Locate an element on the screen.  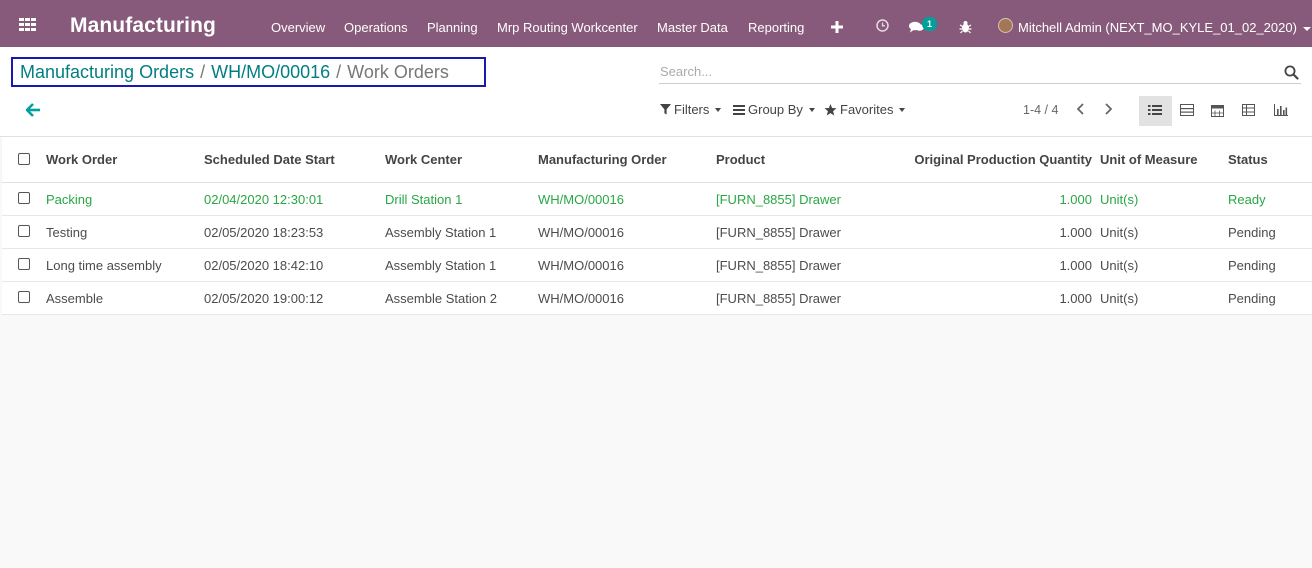
column-header-unit-of-measure: Unit of Measure is located at coordinates (1149, 159).